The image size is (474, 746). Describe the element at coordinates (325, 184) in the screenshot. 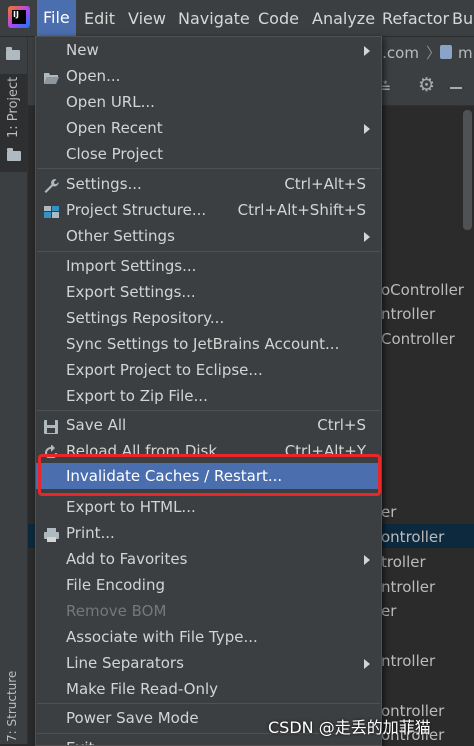

I see `shortcut-label: Ctrl+Alt+S` at that location.